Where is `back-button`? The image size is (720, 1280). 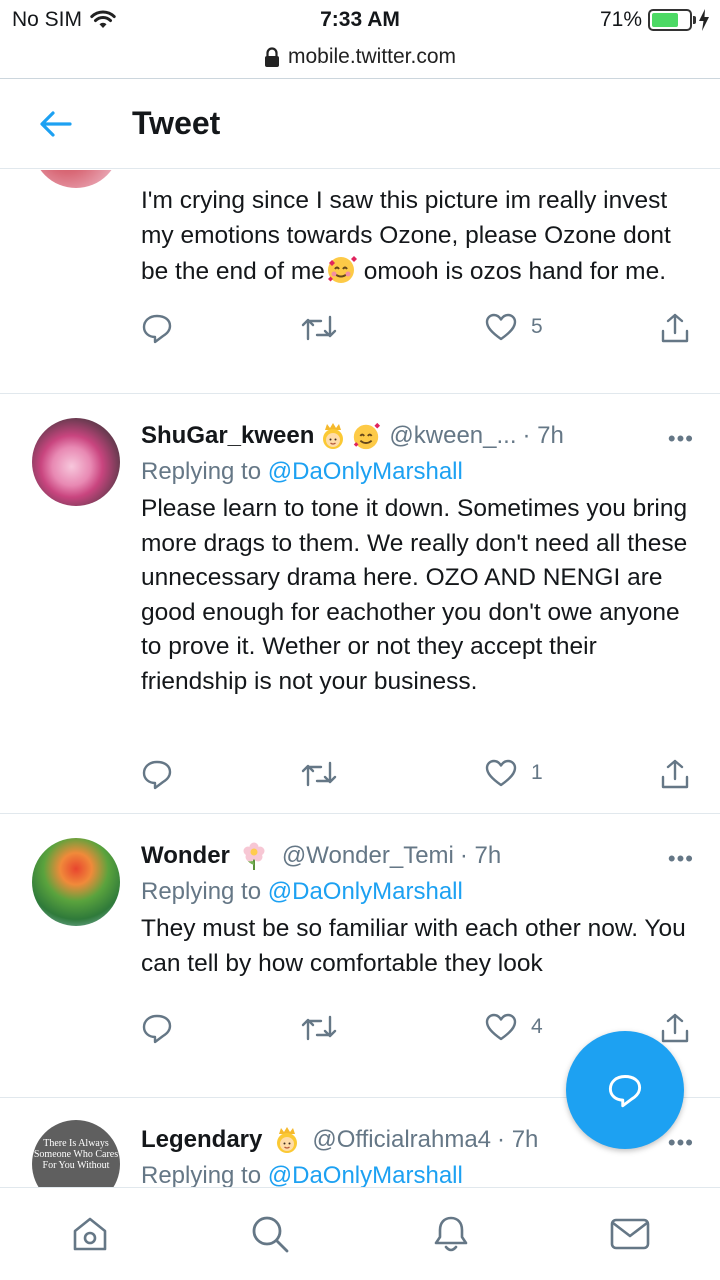 back-button is located at coordinates (56, 124).